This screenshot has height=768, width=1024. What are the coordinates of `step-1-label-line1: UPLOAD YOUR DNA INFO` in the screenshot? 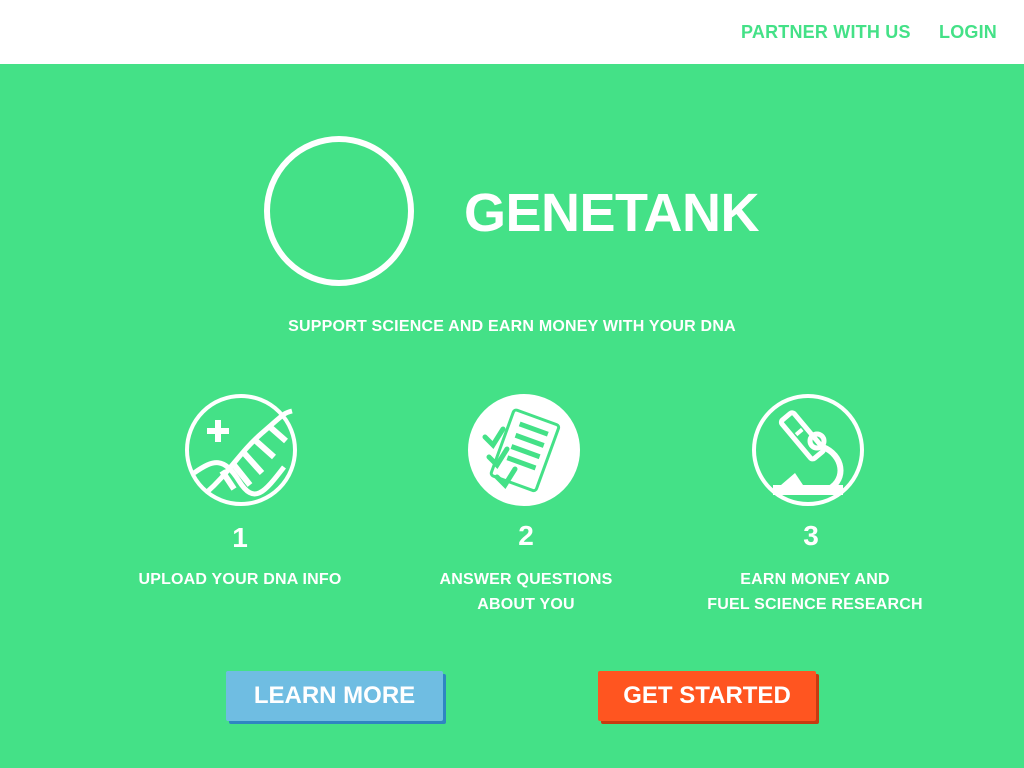 It's located at (240, 579).